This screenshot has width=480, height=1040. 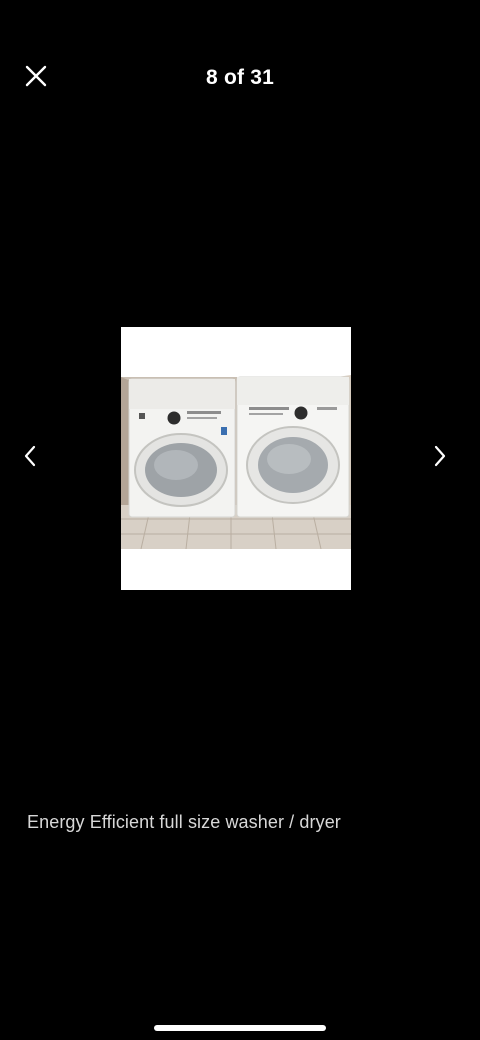 I want to click on image-counter: 8 of 31, so click(x=240, y=77).